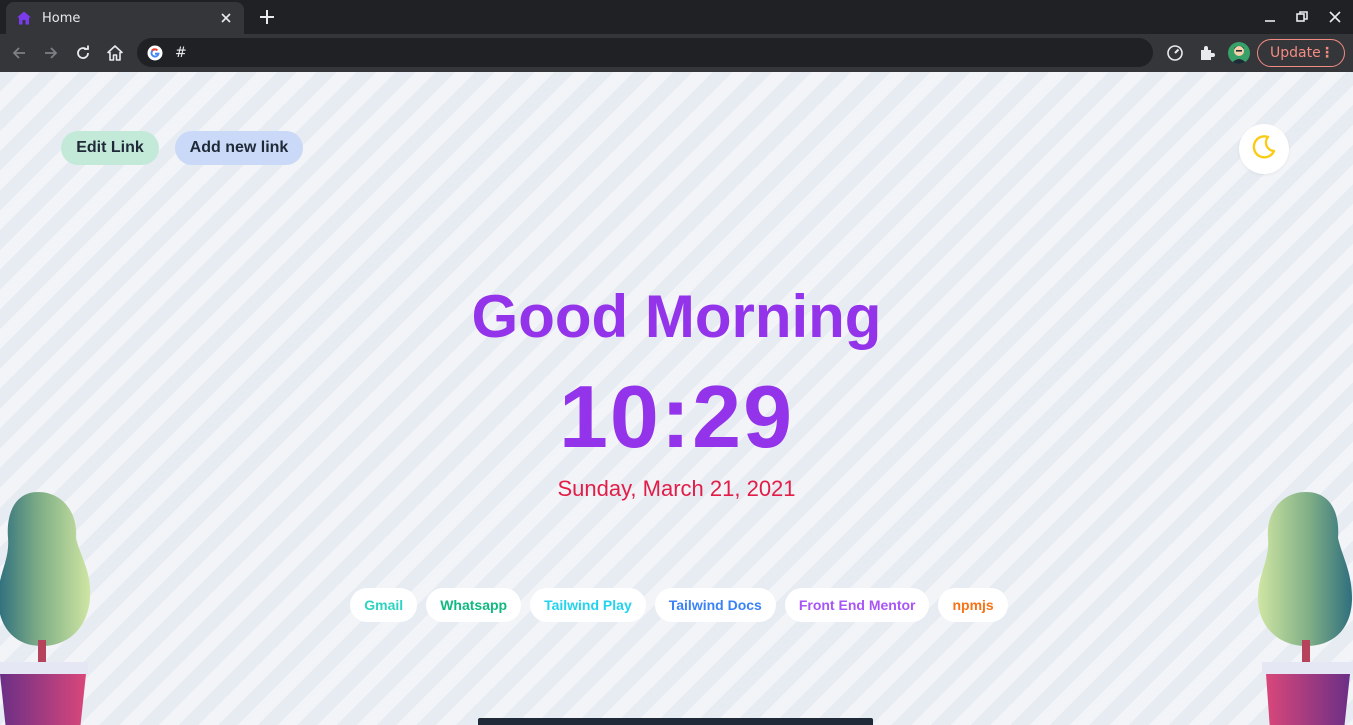  I want to click on theme-toggle-button, so click(1264, 149).